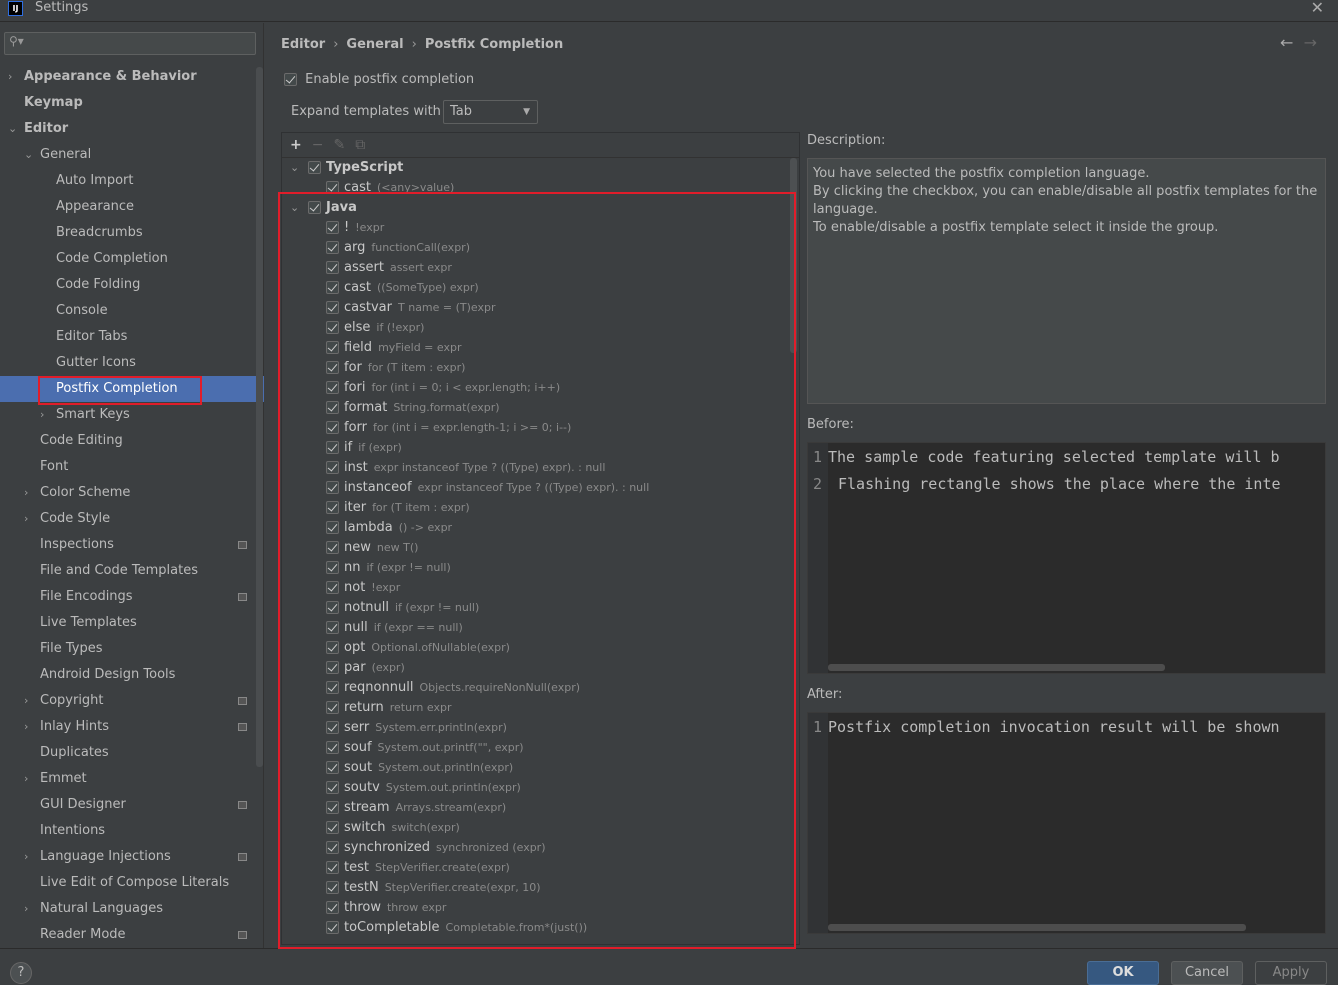 This screenshot has height=985, width=1338. I want to click on sidebar-item: Android Design Tools, so click(132, 675).